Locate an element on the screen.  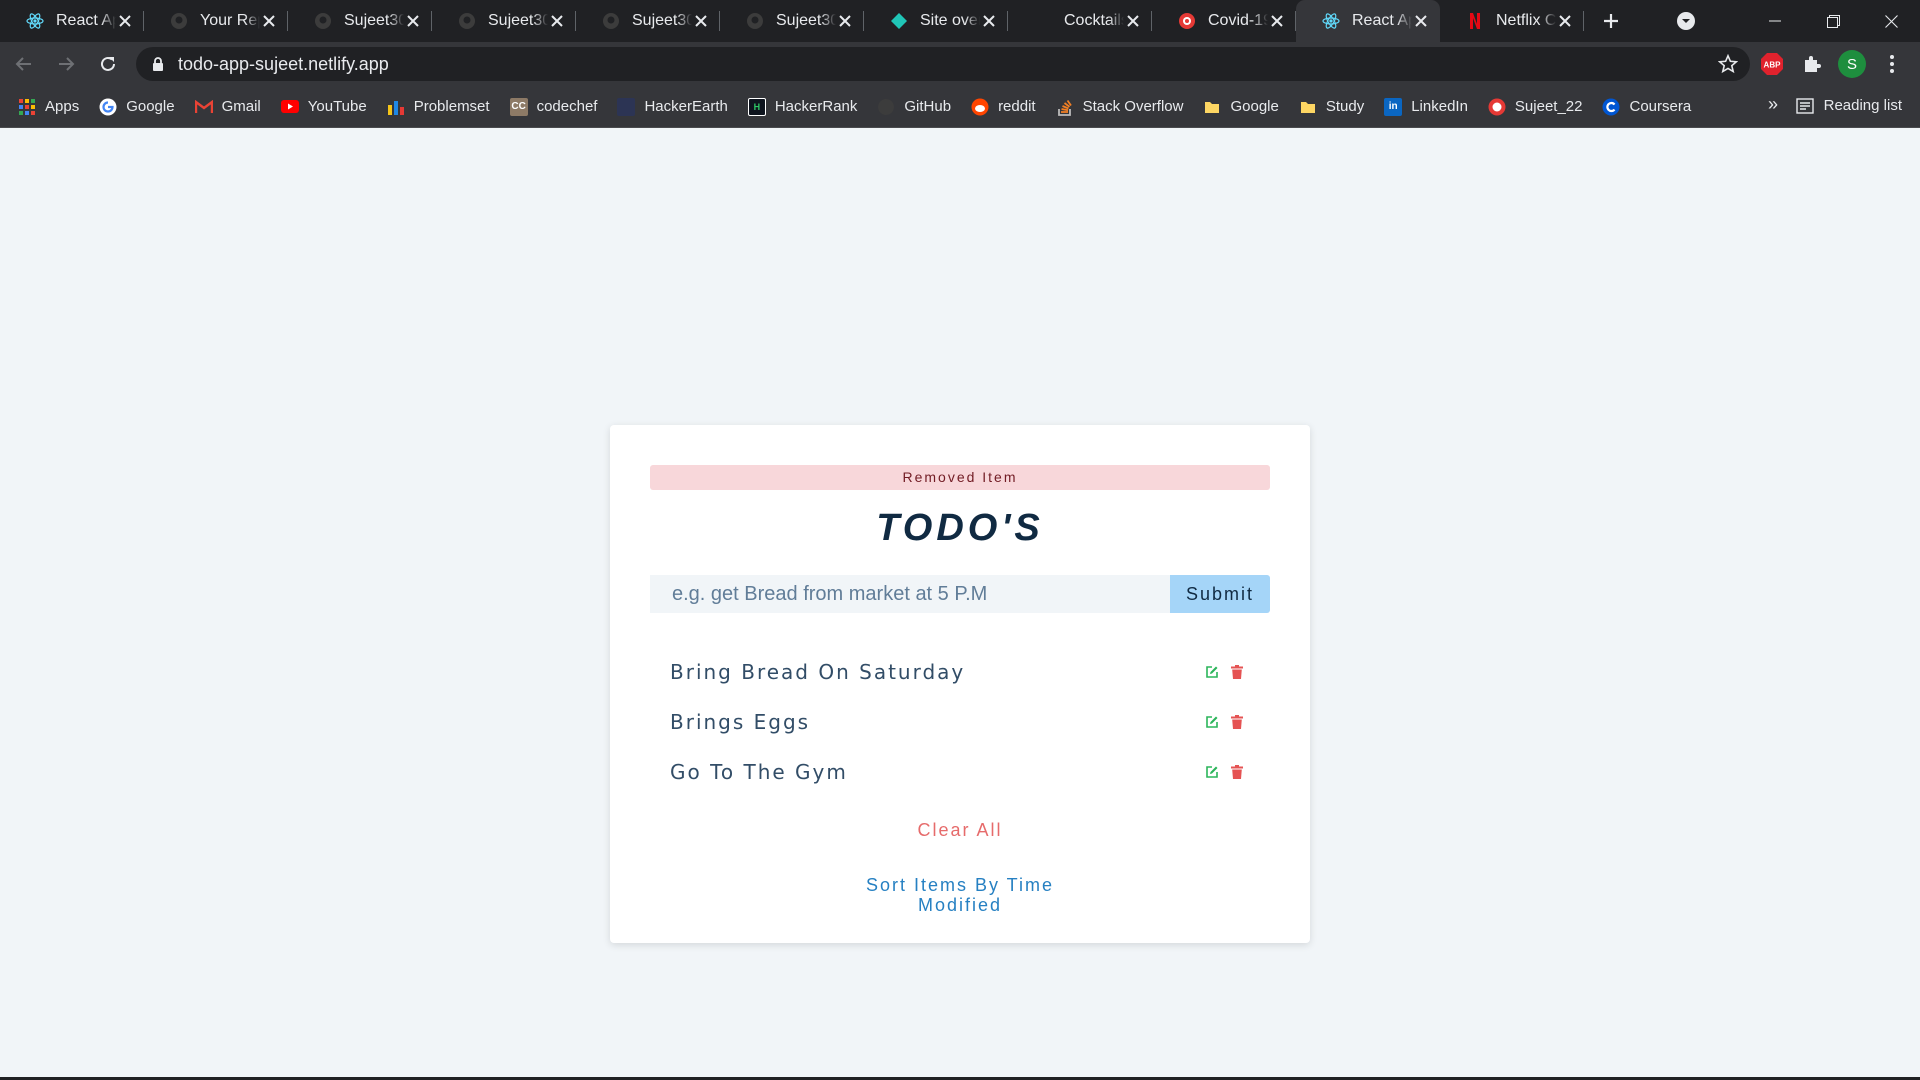
tab-title: React App is located at coordinates (1382, 20).